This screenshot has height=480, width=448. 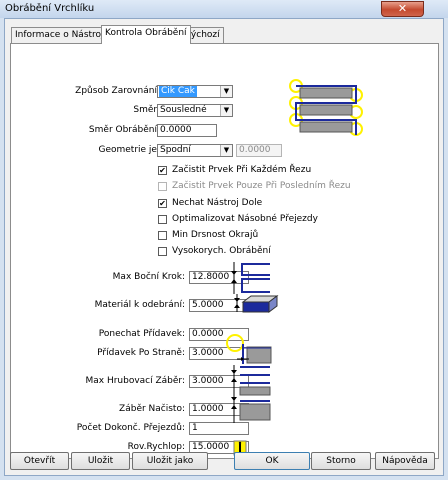 I want to click on save-as-button: Uložit jako, so click(x=170, y=461).